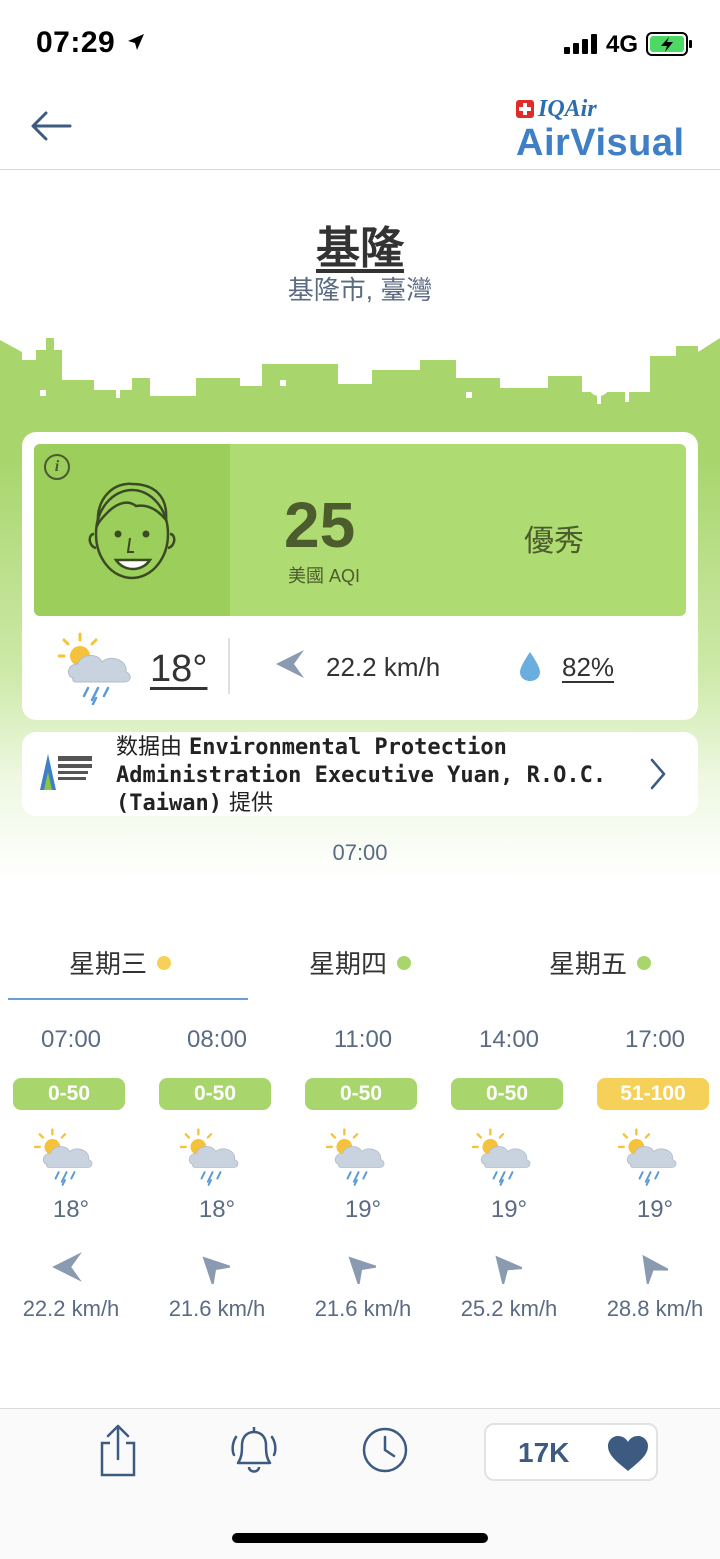  Describe the element at coordinates (554, 541) in the screenshot. I see `aqi-status: 優秀` at that location.